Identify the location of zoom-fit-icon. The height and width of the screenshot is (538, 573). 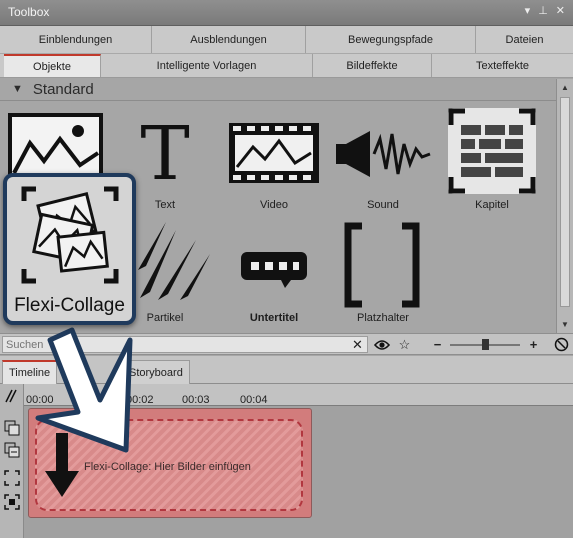
(561, 344).